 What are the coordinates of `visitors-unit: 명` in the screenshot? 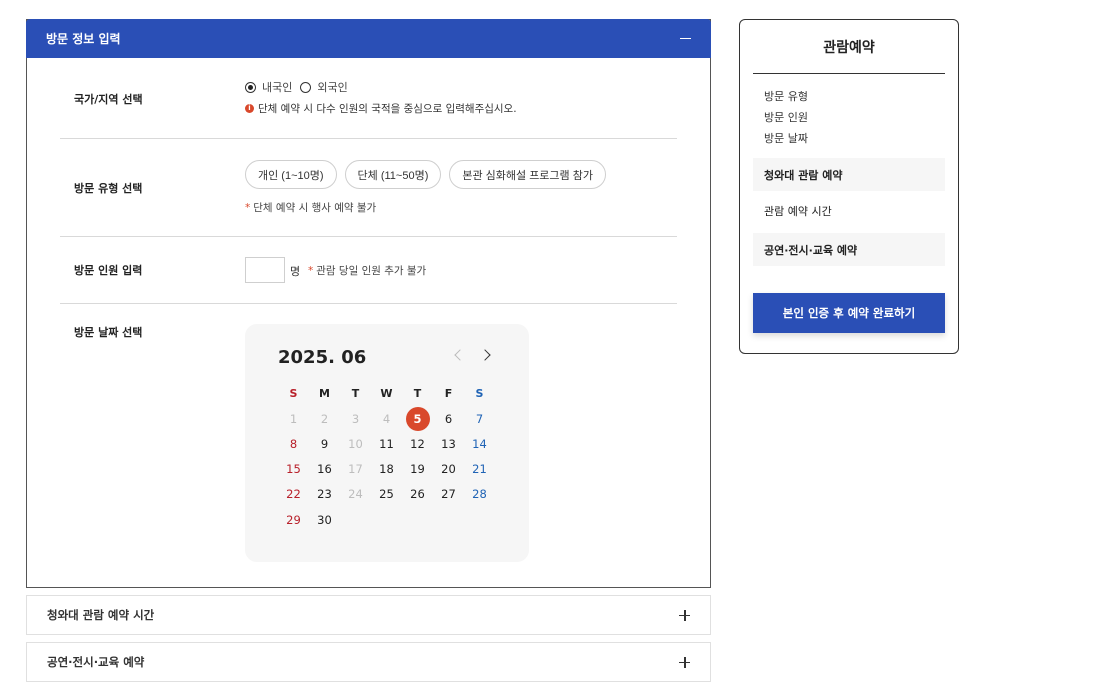 It's located at (295, 271).